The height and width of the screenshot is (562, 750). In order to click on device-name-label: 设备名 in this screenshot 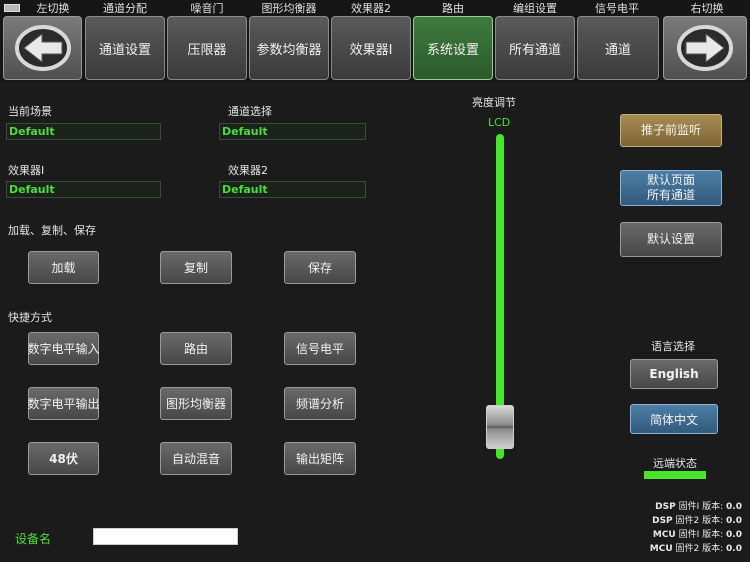, I will do `click(33, 539)`.